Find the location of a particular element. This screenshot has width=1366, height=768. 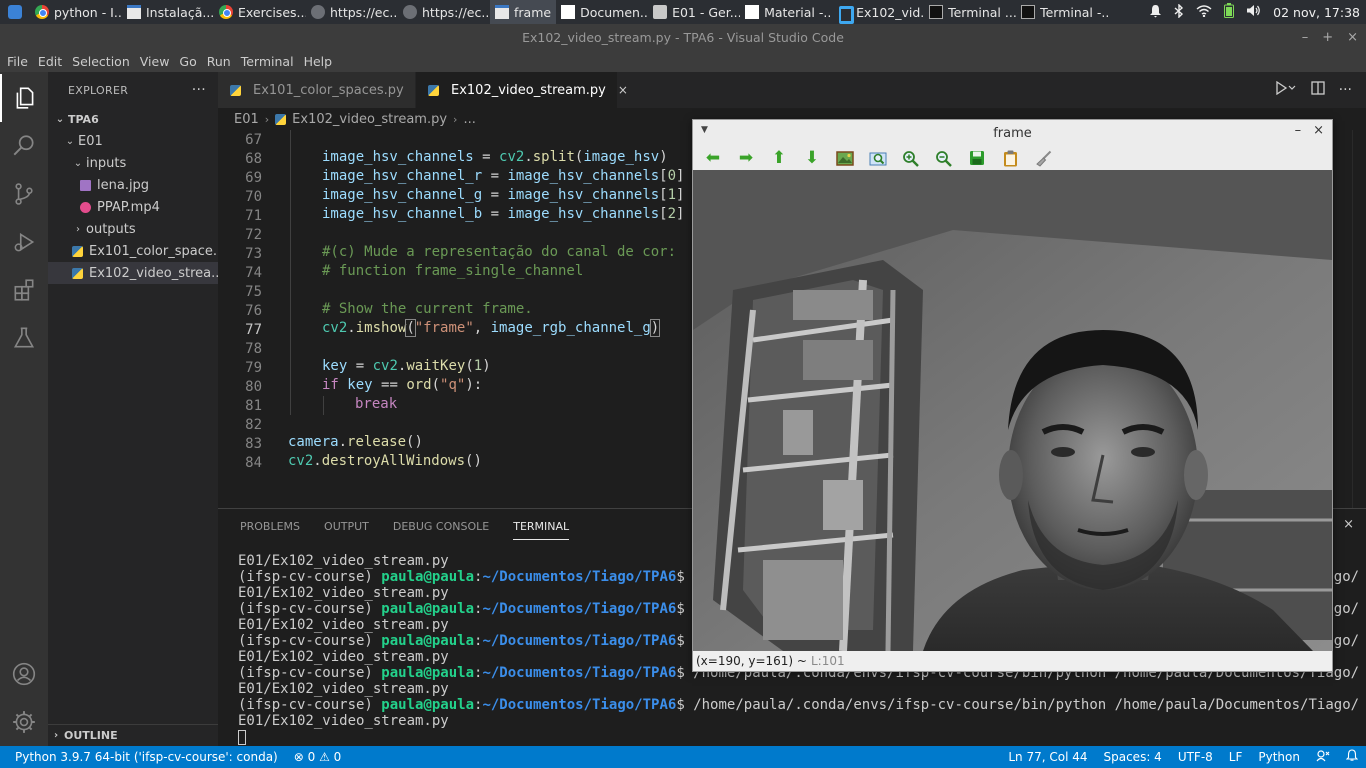

file-lena-jpg: lena.jpg is located at coordinates (133, 185).